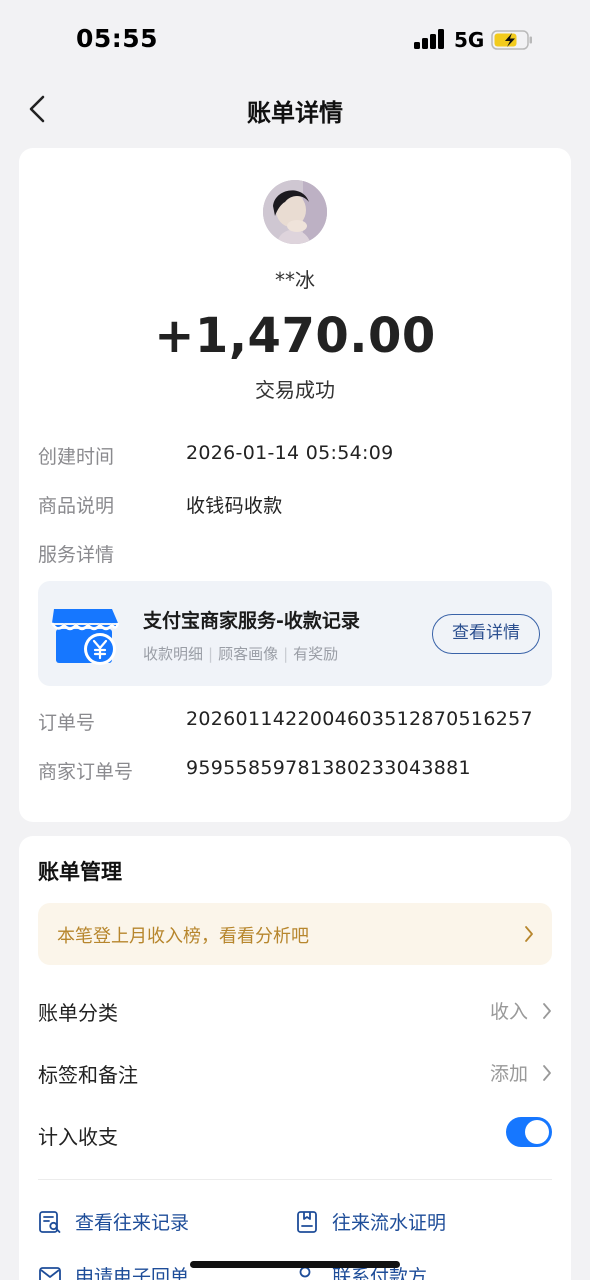  I want to click on nav-bar: 账单详情, so click(295, 109).